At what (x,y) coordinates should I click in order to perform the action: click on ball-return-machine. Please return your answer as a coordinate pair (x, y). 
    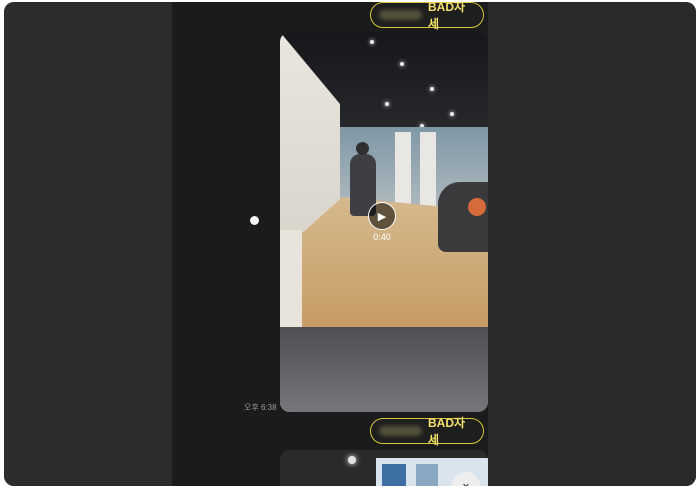
    Looking at the image, I should click on (463, 217).